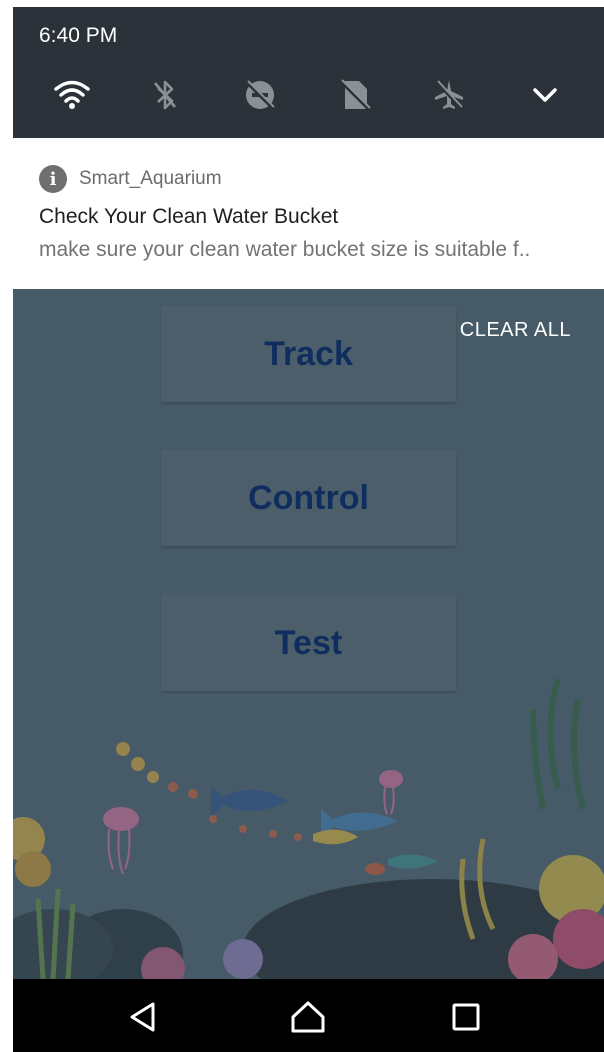  I want to click on sim-off-icon, so click(355, 95).